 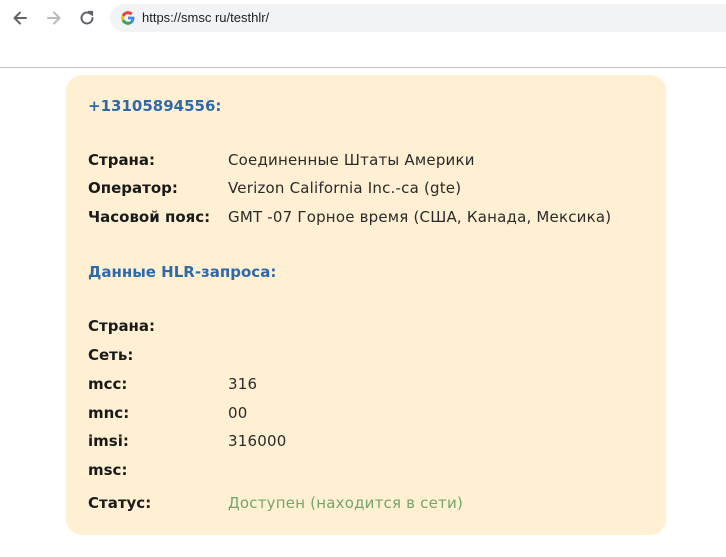 I want to click on hlr-row-msc: msc:, so click(x=373, y=472).